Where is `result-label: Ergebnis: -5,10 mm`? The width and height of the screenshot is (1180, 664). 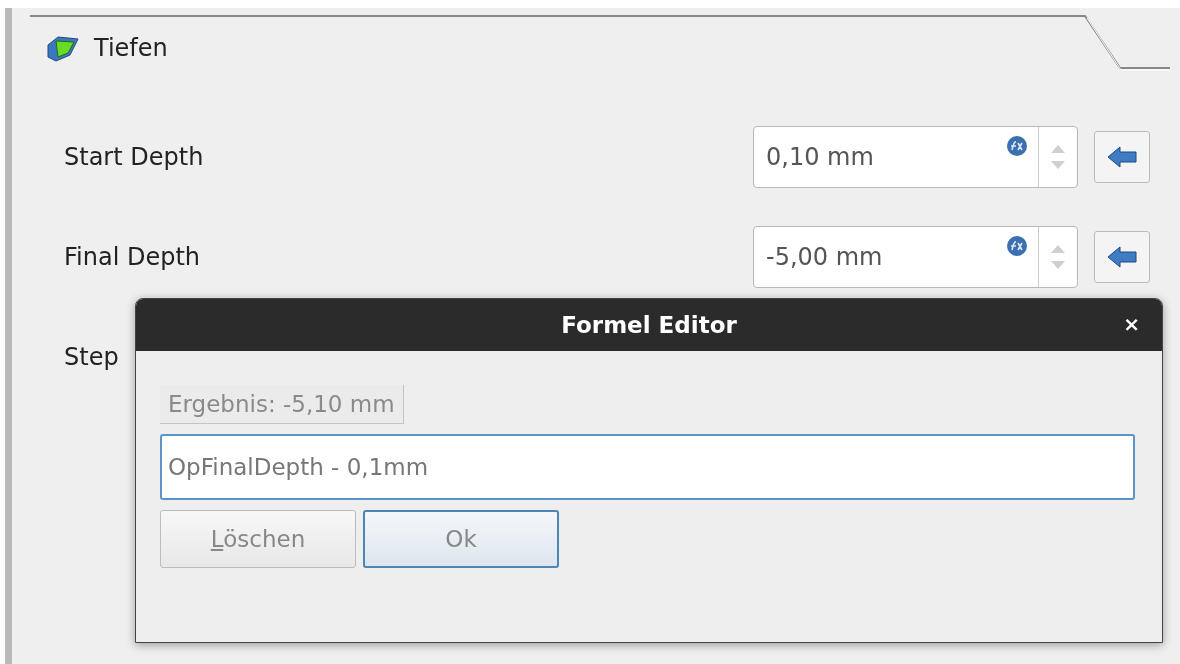
result-label: Ergebnis: -5,10 mm is located at coordinates (282, 404).